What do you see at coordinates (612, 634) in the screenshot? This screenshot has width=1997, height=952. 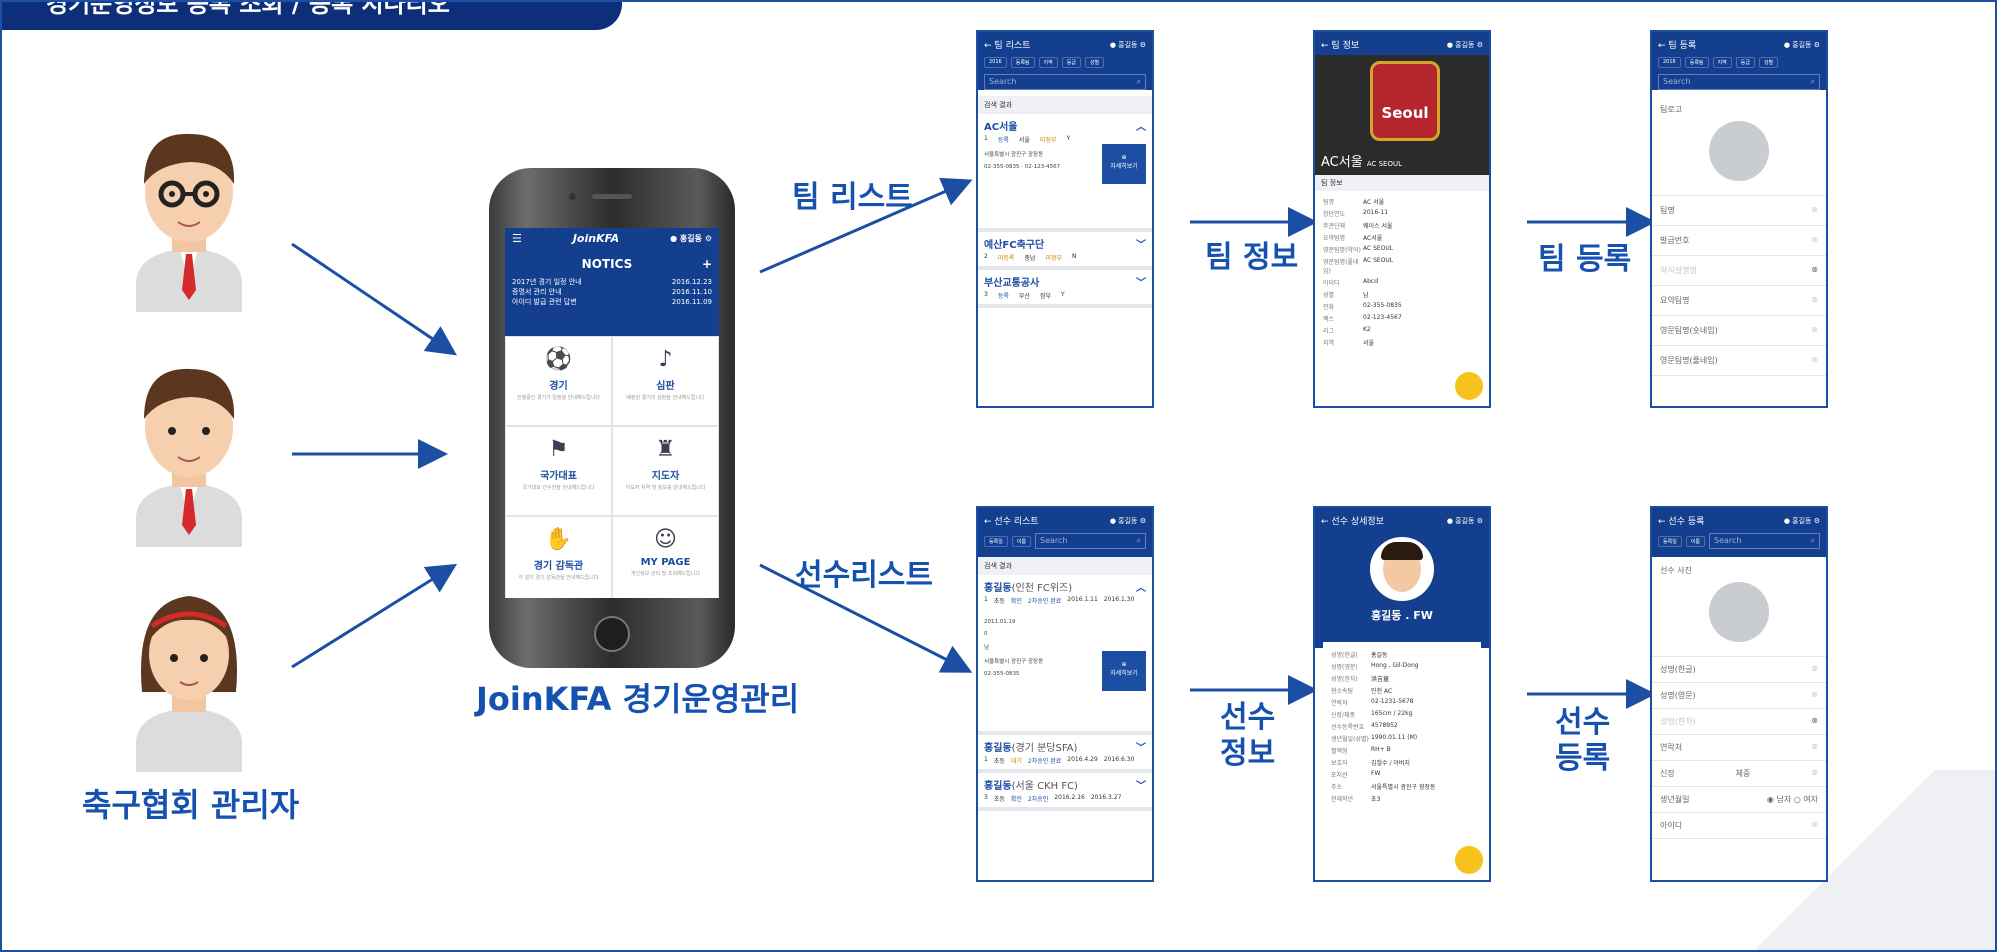 I see `phone-home-button` at bounding box center [612, 634].